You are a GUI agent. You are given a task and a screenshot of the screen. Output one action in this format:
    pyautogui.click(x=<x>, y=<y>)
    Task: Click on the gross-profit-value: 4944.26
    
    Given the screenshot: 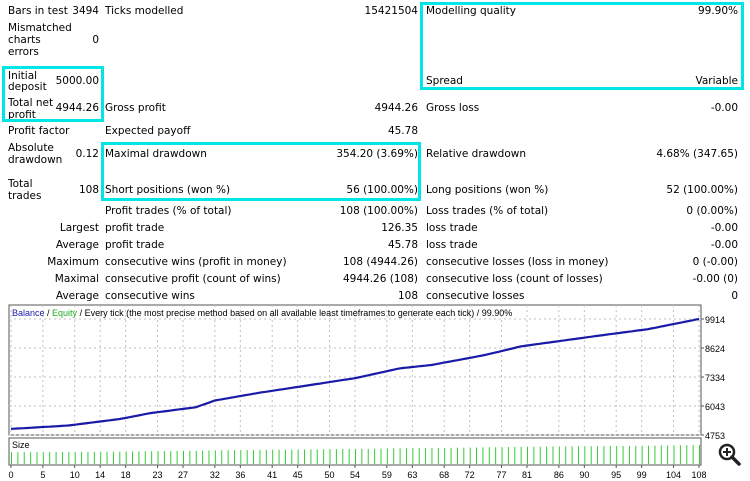 What is the action you would take?
    pyautogui.click(x=396, y=108)
    